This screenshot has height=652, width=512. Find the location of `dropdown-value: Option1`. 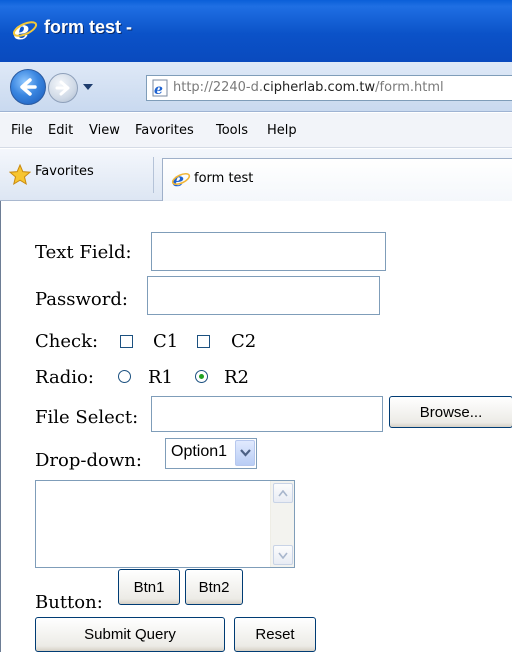

dropdown-value: Option1 is located at coordinates (199, 451).